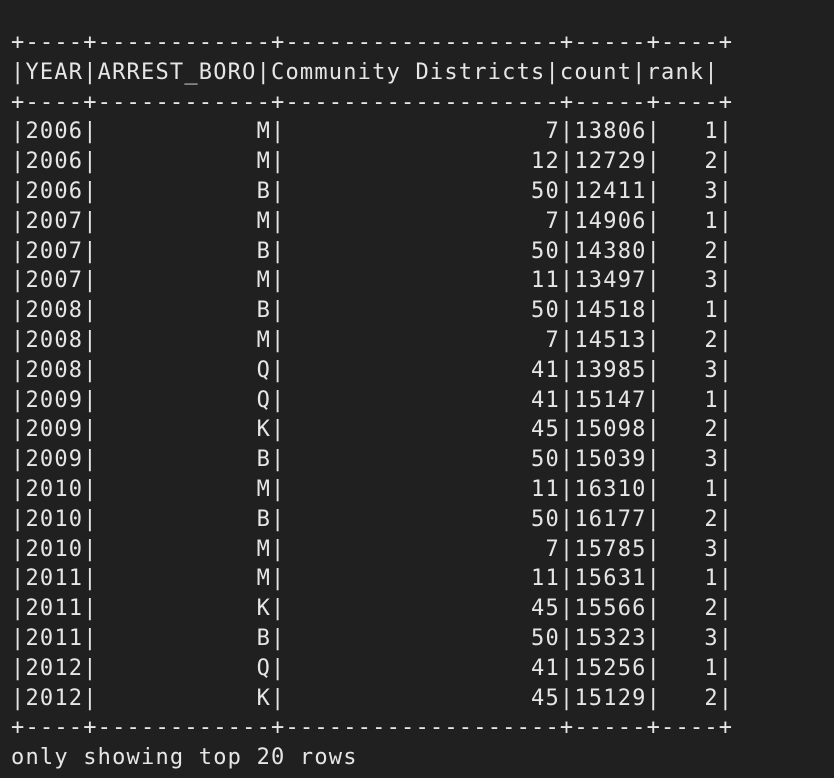 This screenshot has height=778, width=834. I want to click on table-row: |2011| K| 45|15566| 2|, so click(372, 609).